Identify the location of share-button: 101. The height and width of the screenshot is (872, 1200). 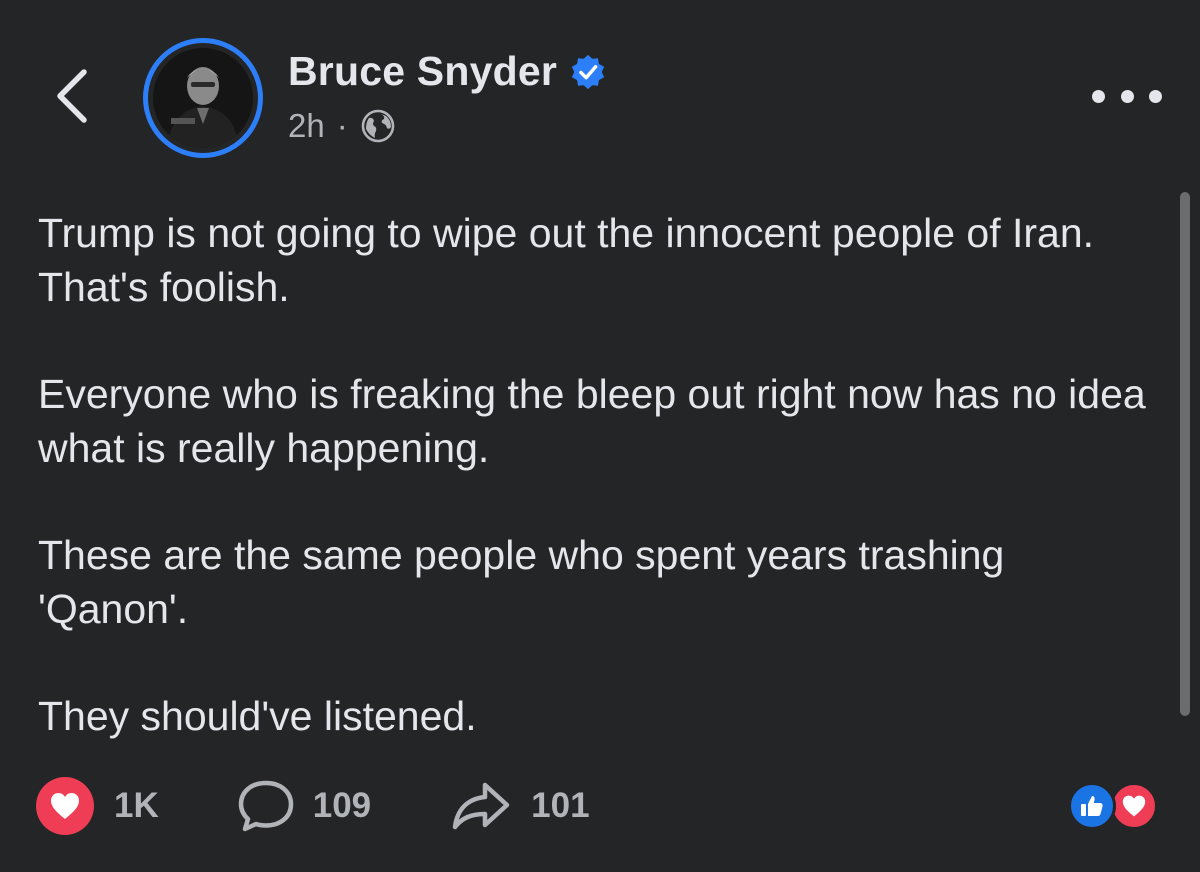
(520, 806).